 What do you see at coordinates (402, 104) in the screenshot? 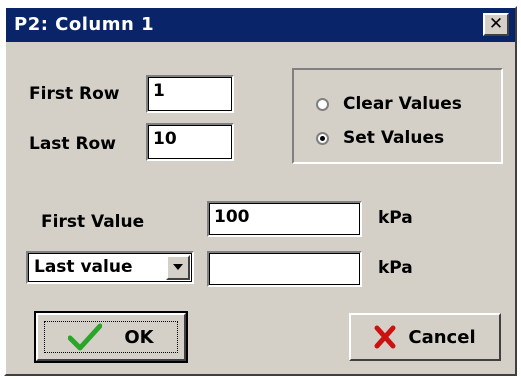
I see `radio-label: Clear Values` at bounding box center [402, 104].